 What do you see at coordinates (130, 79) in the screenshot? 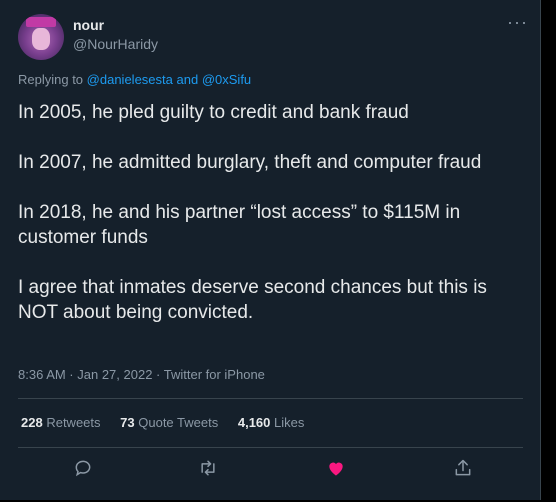
I see `reply-user-link: @danielesesta` at bounding box center [130, 79].